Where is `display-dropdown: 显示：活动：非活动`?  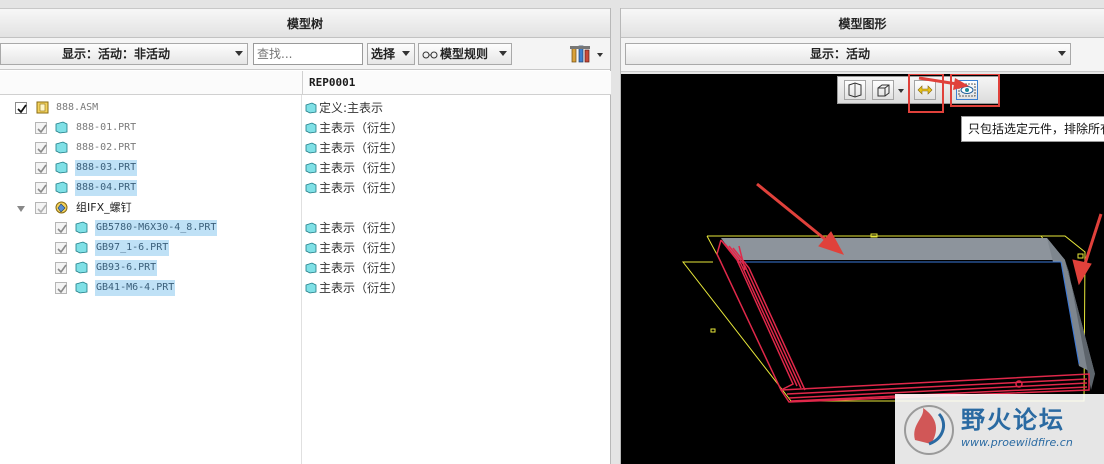 display-dropdown: 显示：活动：非活动 is located at coordinates (124, 54).